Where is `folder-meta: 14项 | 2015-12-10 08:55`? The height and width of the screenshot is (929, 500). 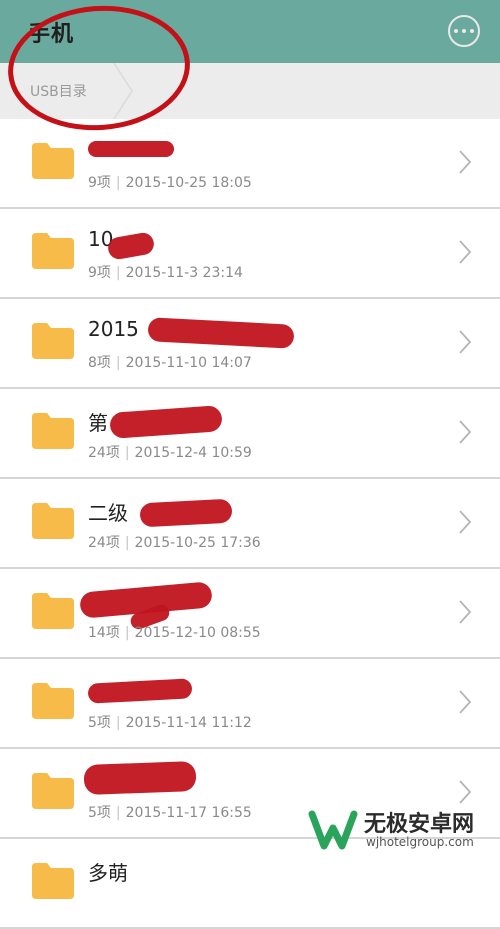 folder-meta: 14项 | 2015-12-10 08:55 is located at coordinates (174, 632).